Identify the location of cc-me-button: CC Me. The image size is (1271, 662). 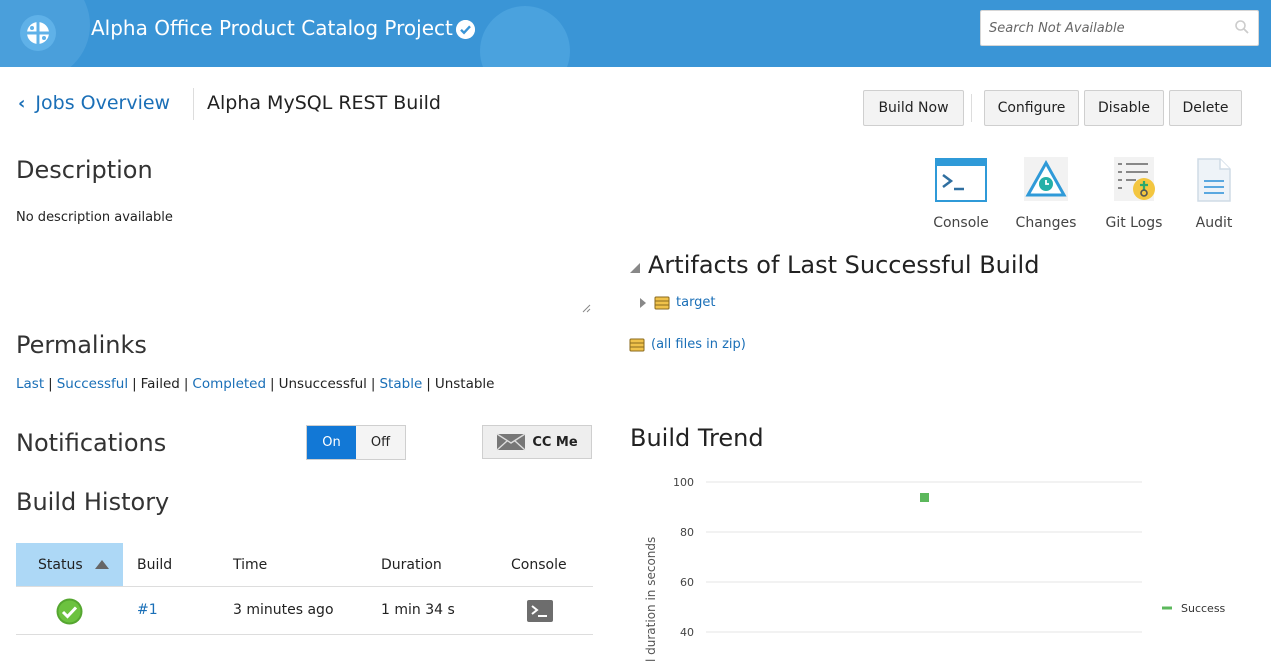
(537, 442).